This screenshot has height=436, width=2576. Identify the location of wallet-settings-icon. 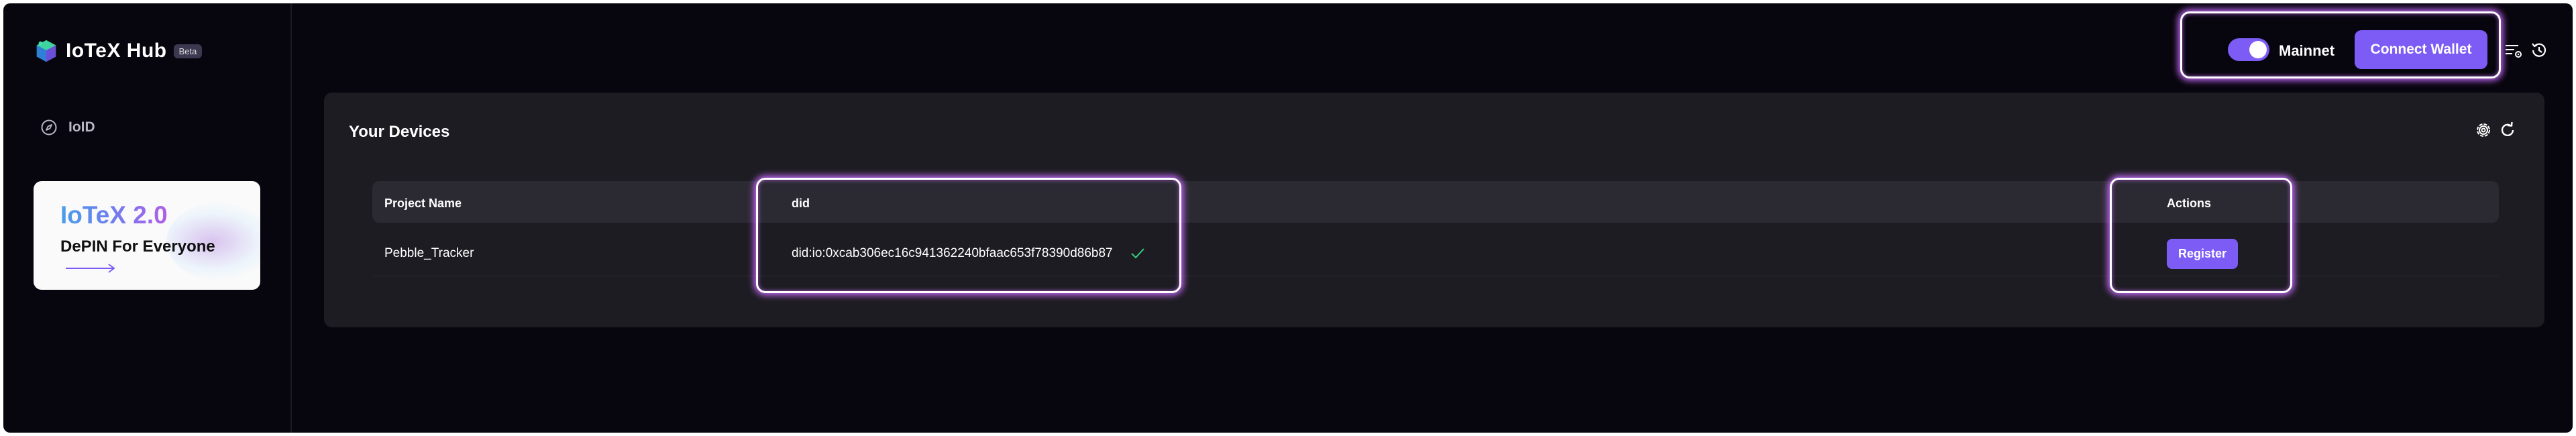
(2514, 50).